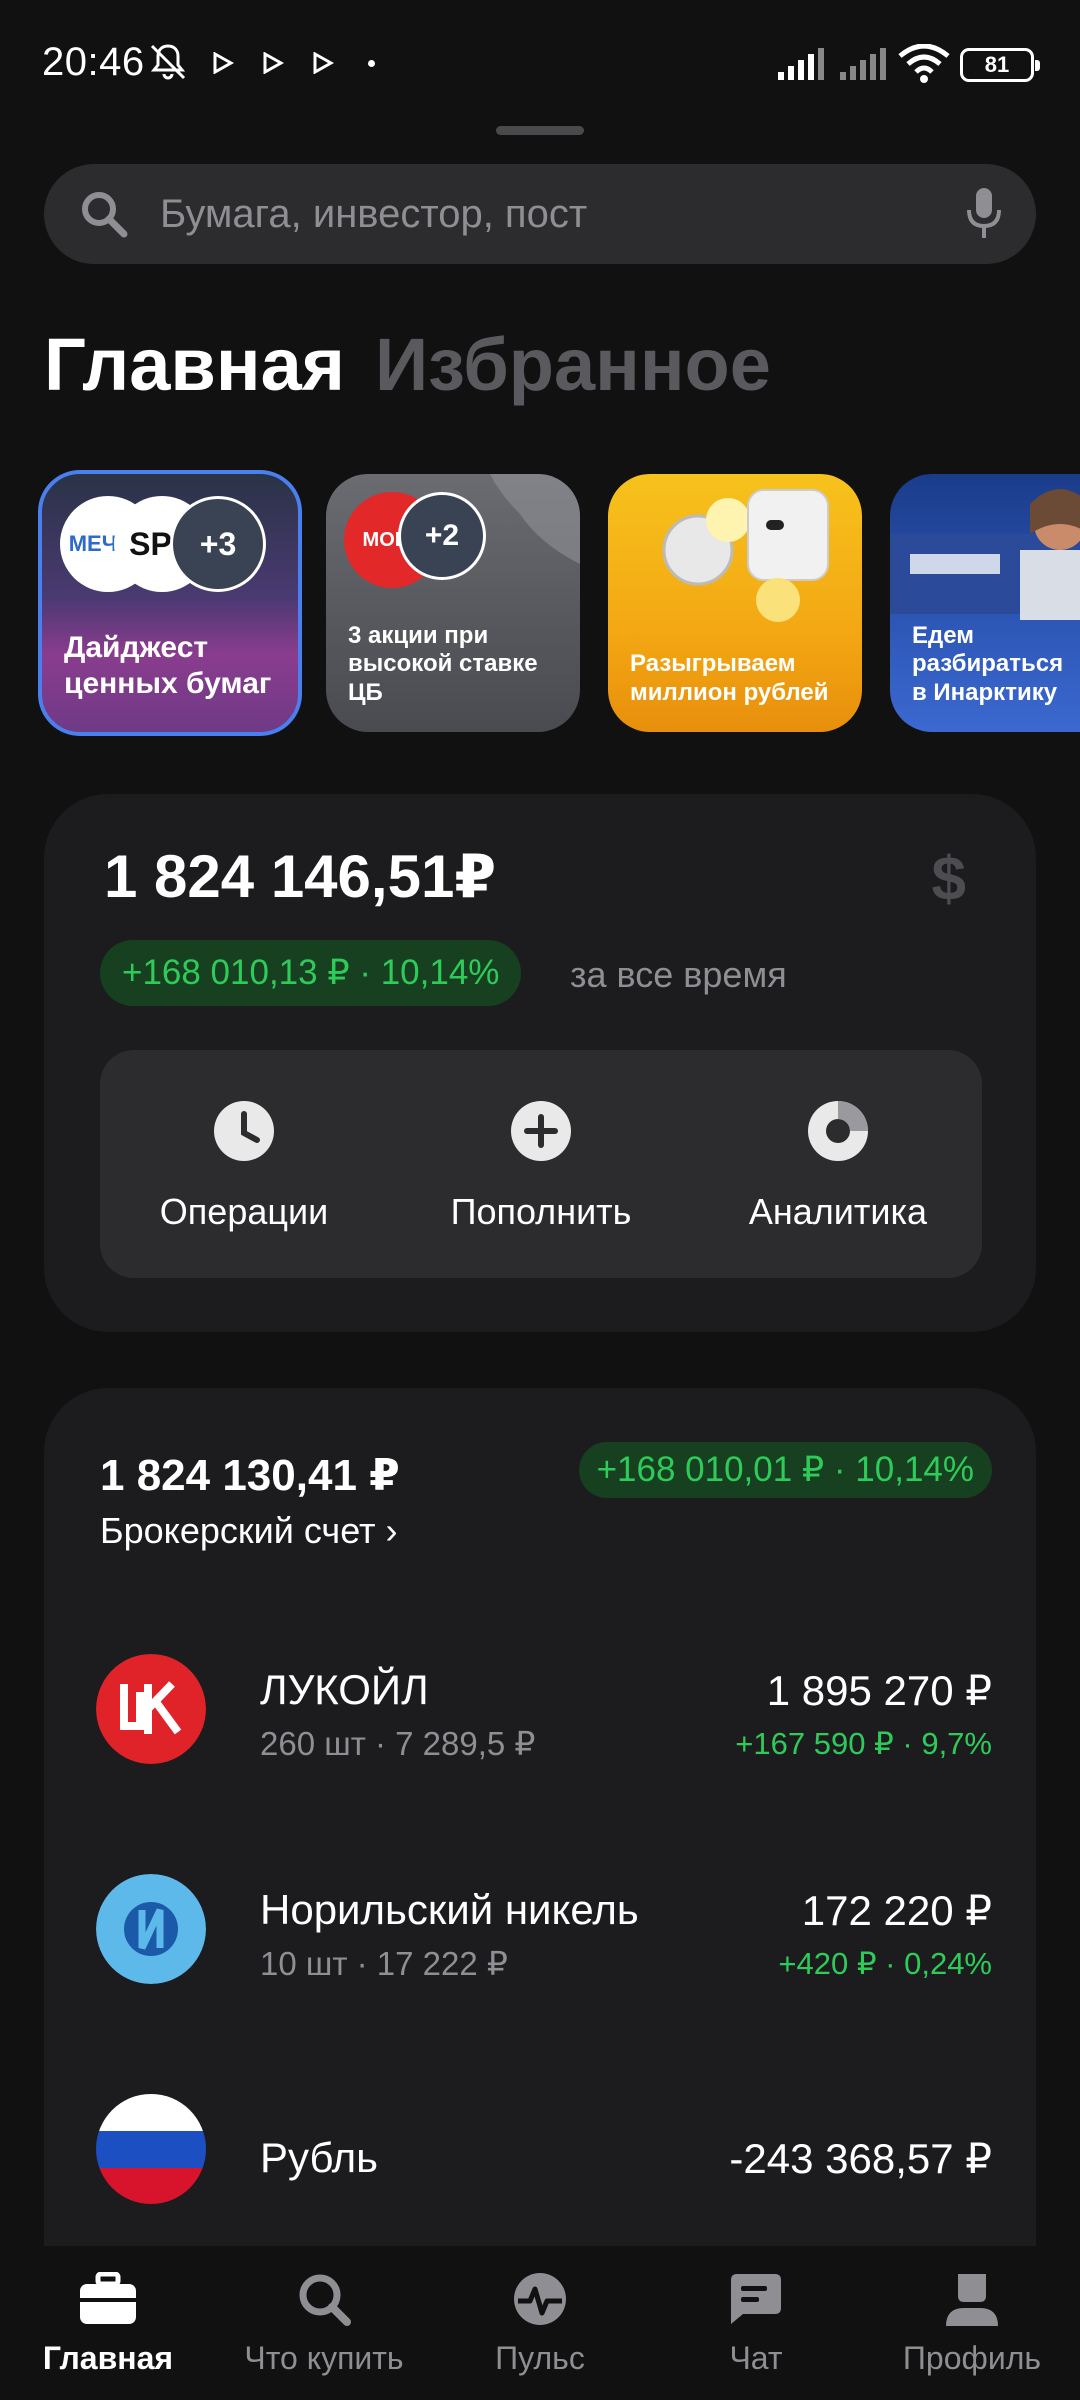 The image size is (1080, 2400). What do you see at coordinates (324, 2358) in the screenshot?
I see `nav-what-to-buy-label: Что купить` at bounding box center [324, 2358].